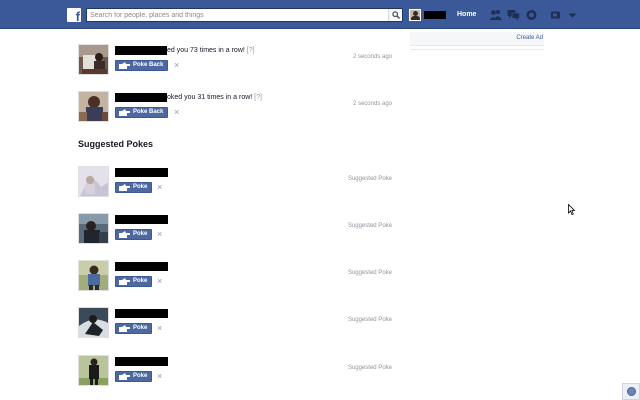 Image resolution: width=640 pixels, height=400 pixels. Describe the element at coordinates (477, 39) in the screenshot. I see `ads-header: Create Ad` at that location.